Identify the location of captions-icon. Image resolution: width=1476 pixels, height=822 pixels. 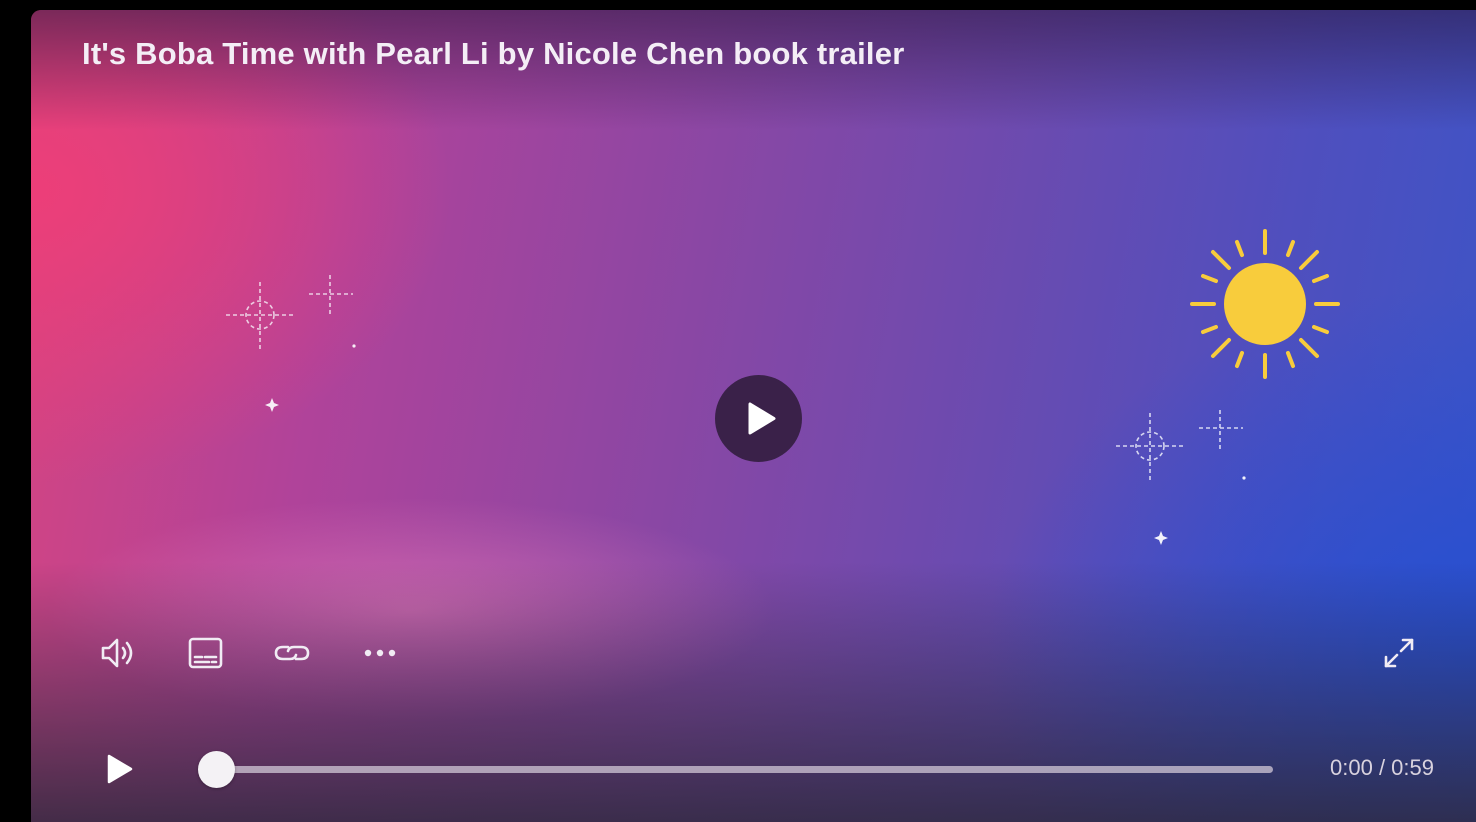
(205, 653).